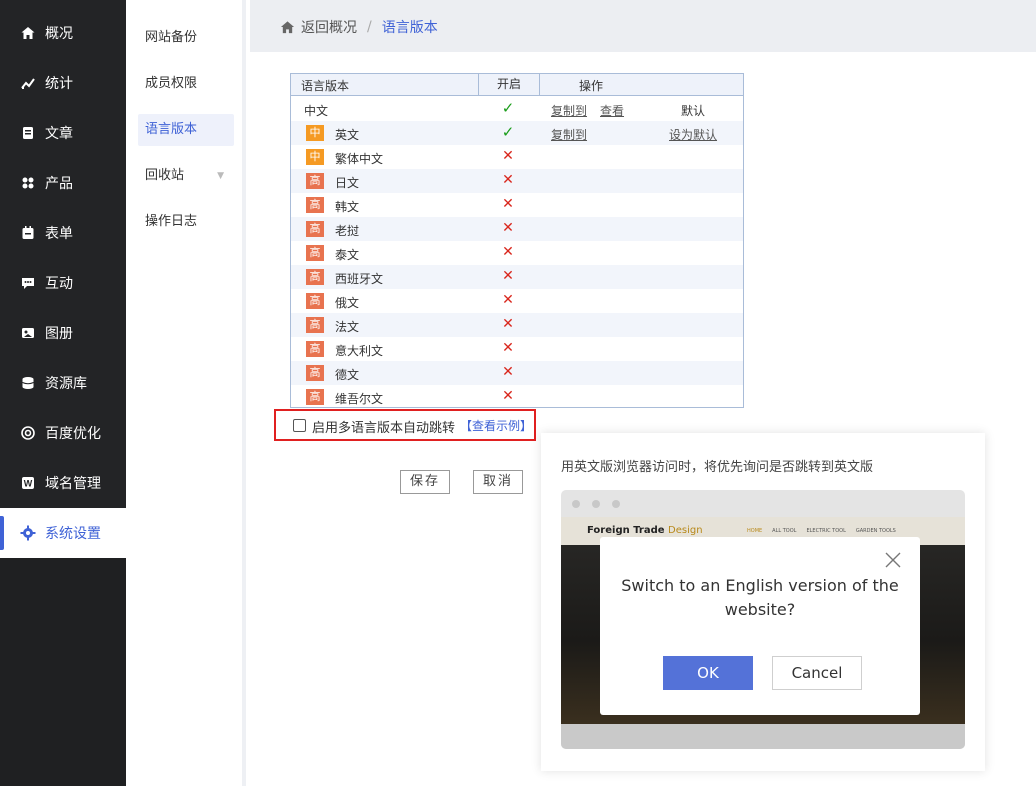  Describe the element at coordinates (708, 673) in the screenshot. I see `dialog-ok-button: OK` at that location.